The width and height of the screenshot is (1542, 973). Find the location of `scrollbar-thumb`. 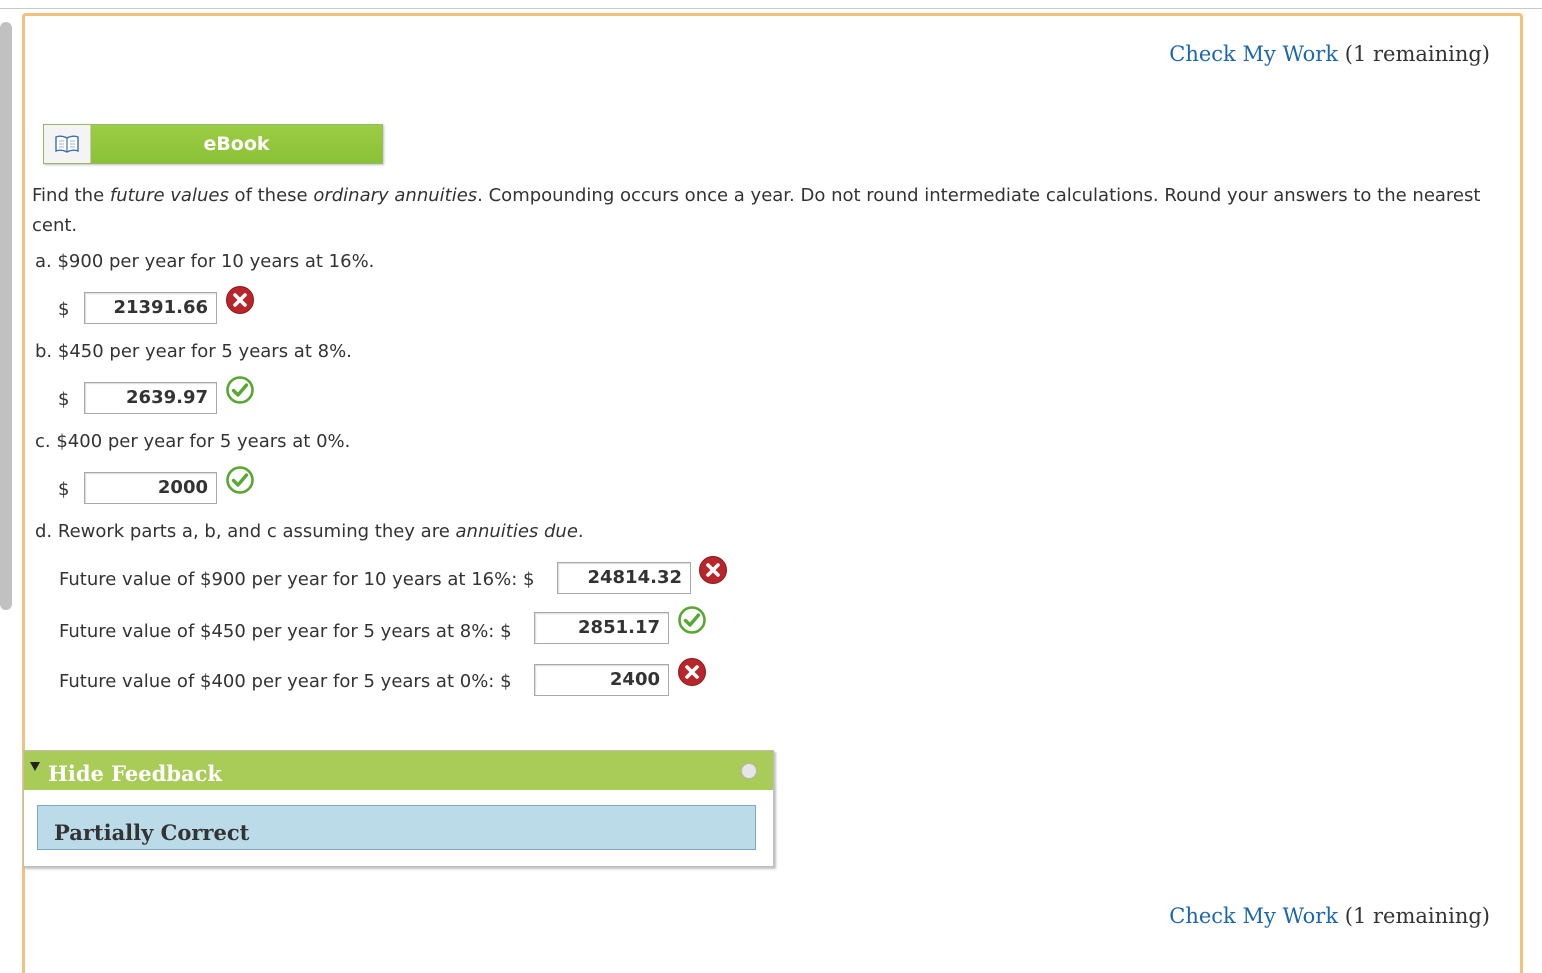

scrollbar-thumb is located at coordinates (6, 316).